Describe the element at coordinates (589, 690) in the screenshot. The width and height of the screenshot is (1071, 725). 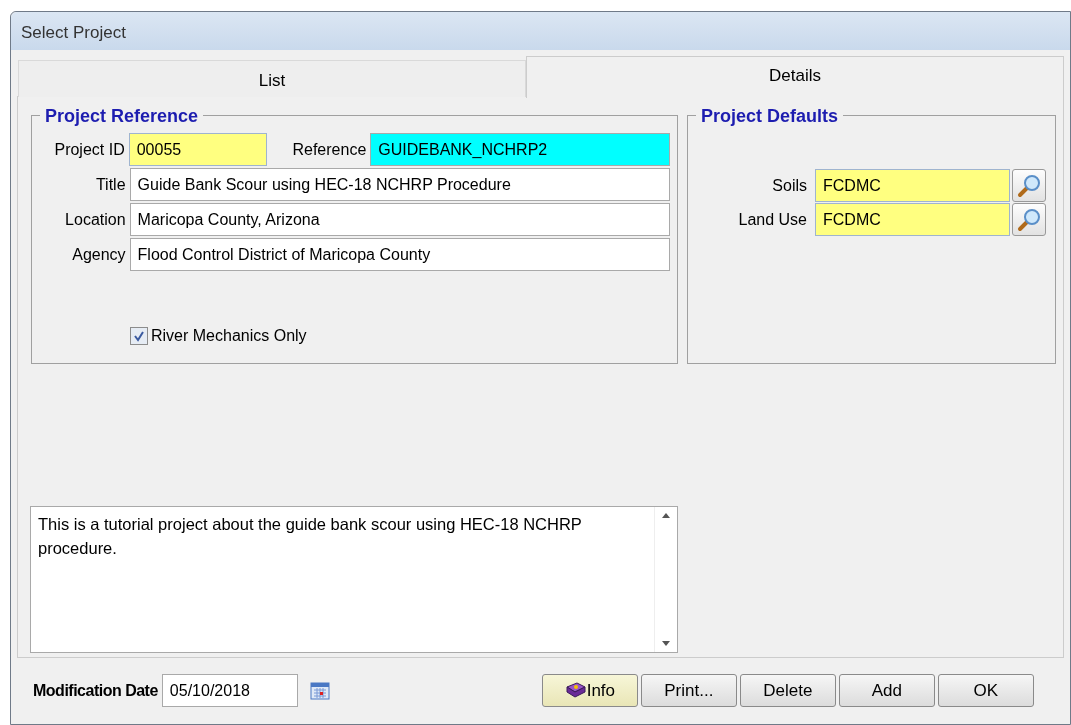
I see `dialog-button: Info` at that location.